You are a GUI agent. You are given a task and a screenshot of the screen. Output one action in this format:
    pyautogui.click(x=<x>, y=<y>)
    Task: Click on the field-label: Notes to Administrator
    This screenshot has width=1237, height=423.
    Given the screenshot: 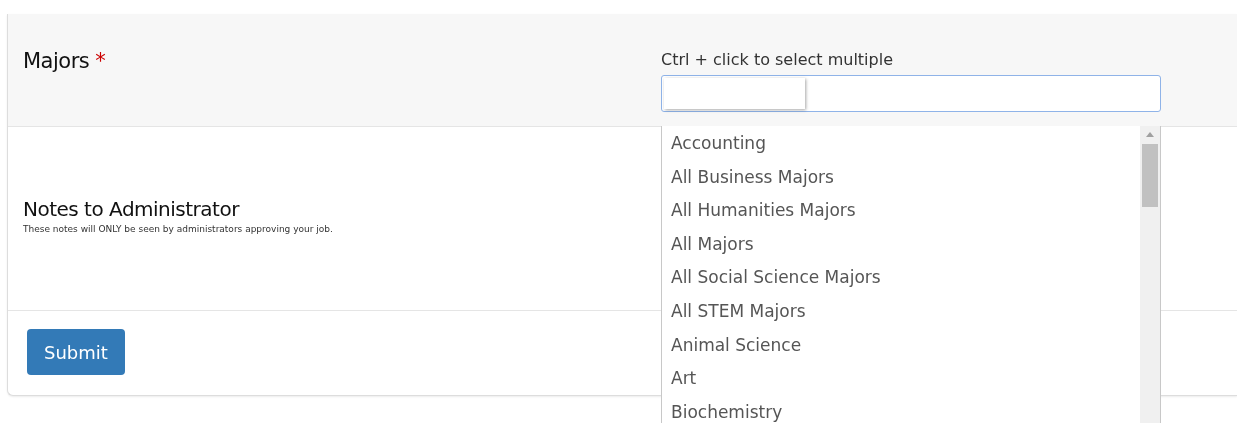 What is the action you would take?
    pyautogui.click(x=131, y=209)
    